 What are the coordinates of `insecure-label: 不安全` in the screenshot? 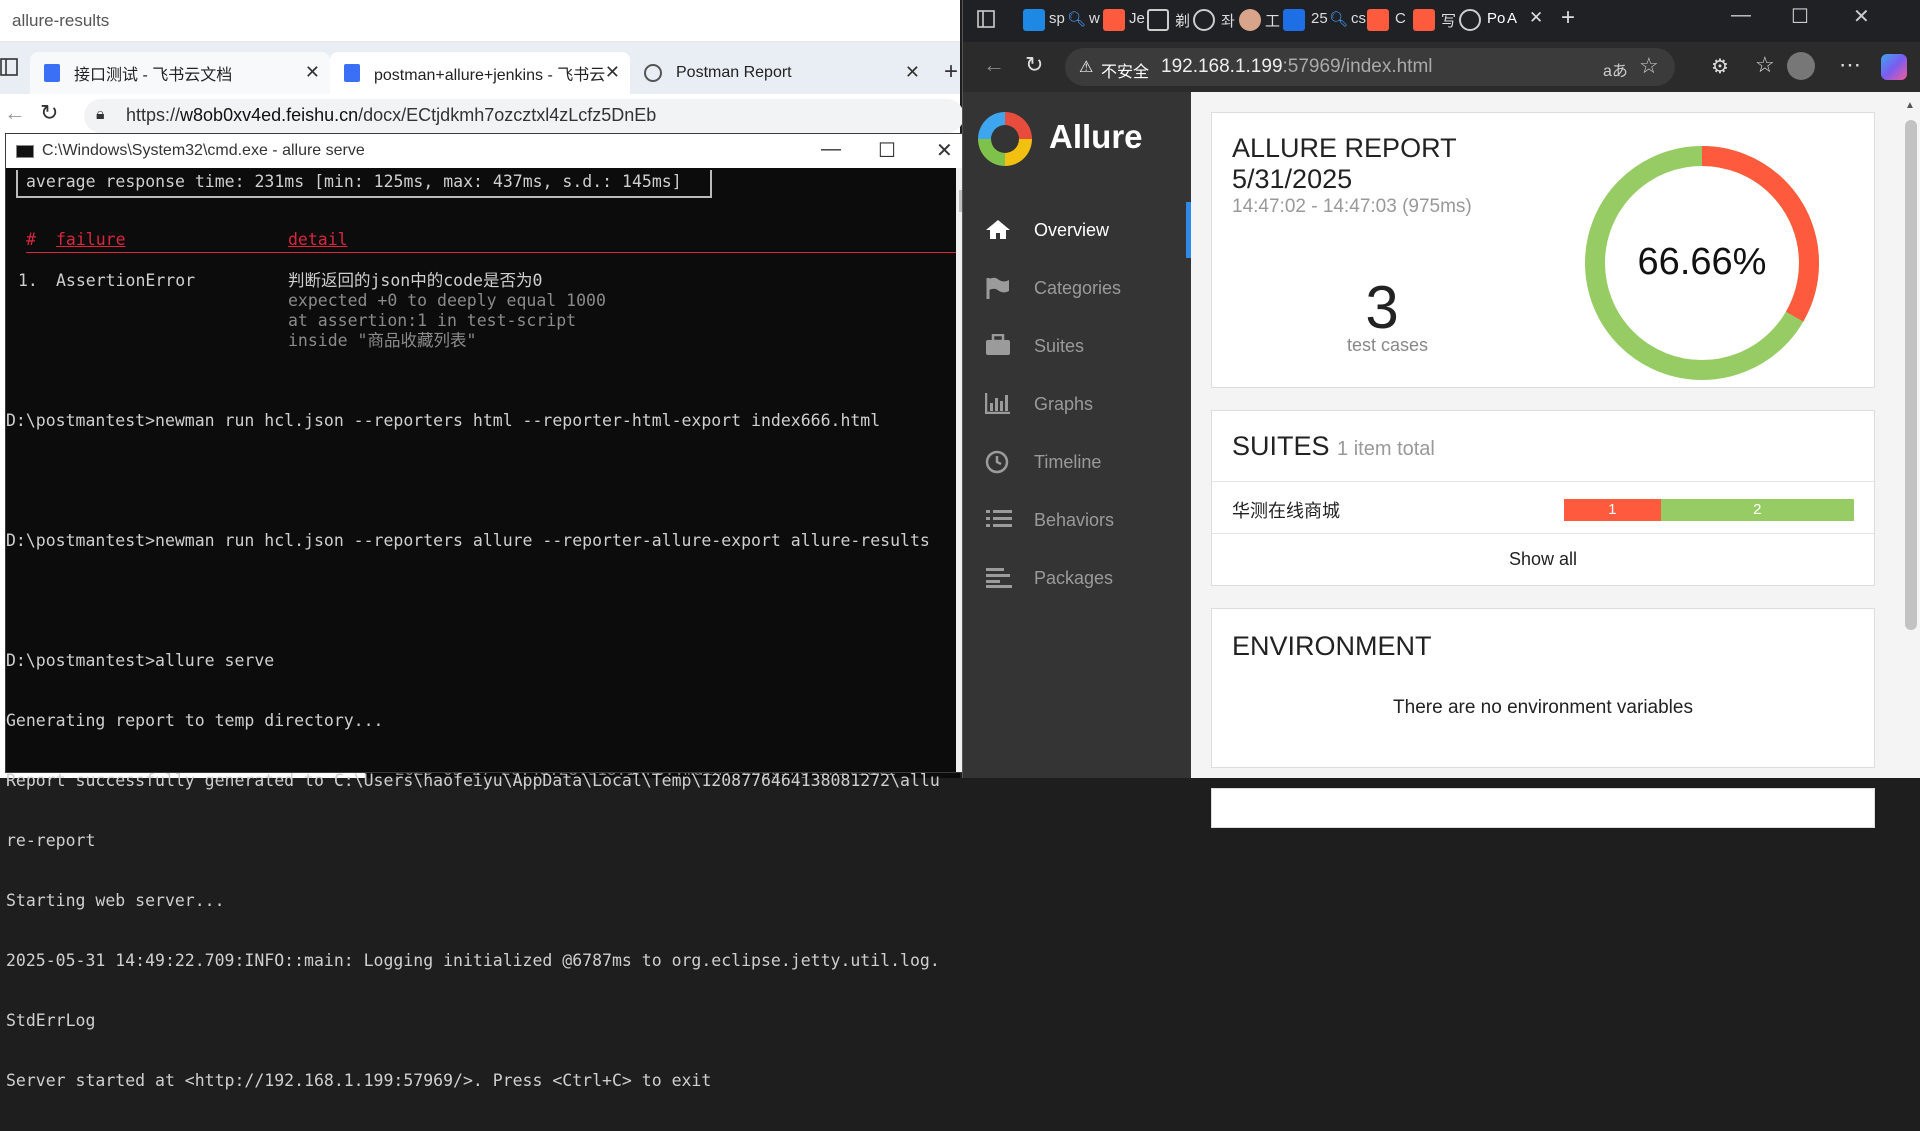 It's located at (1125, 70).